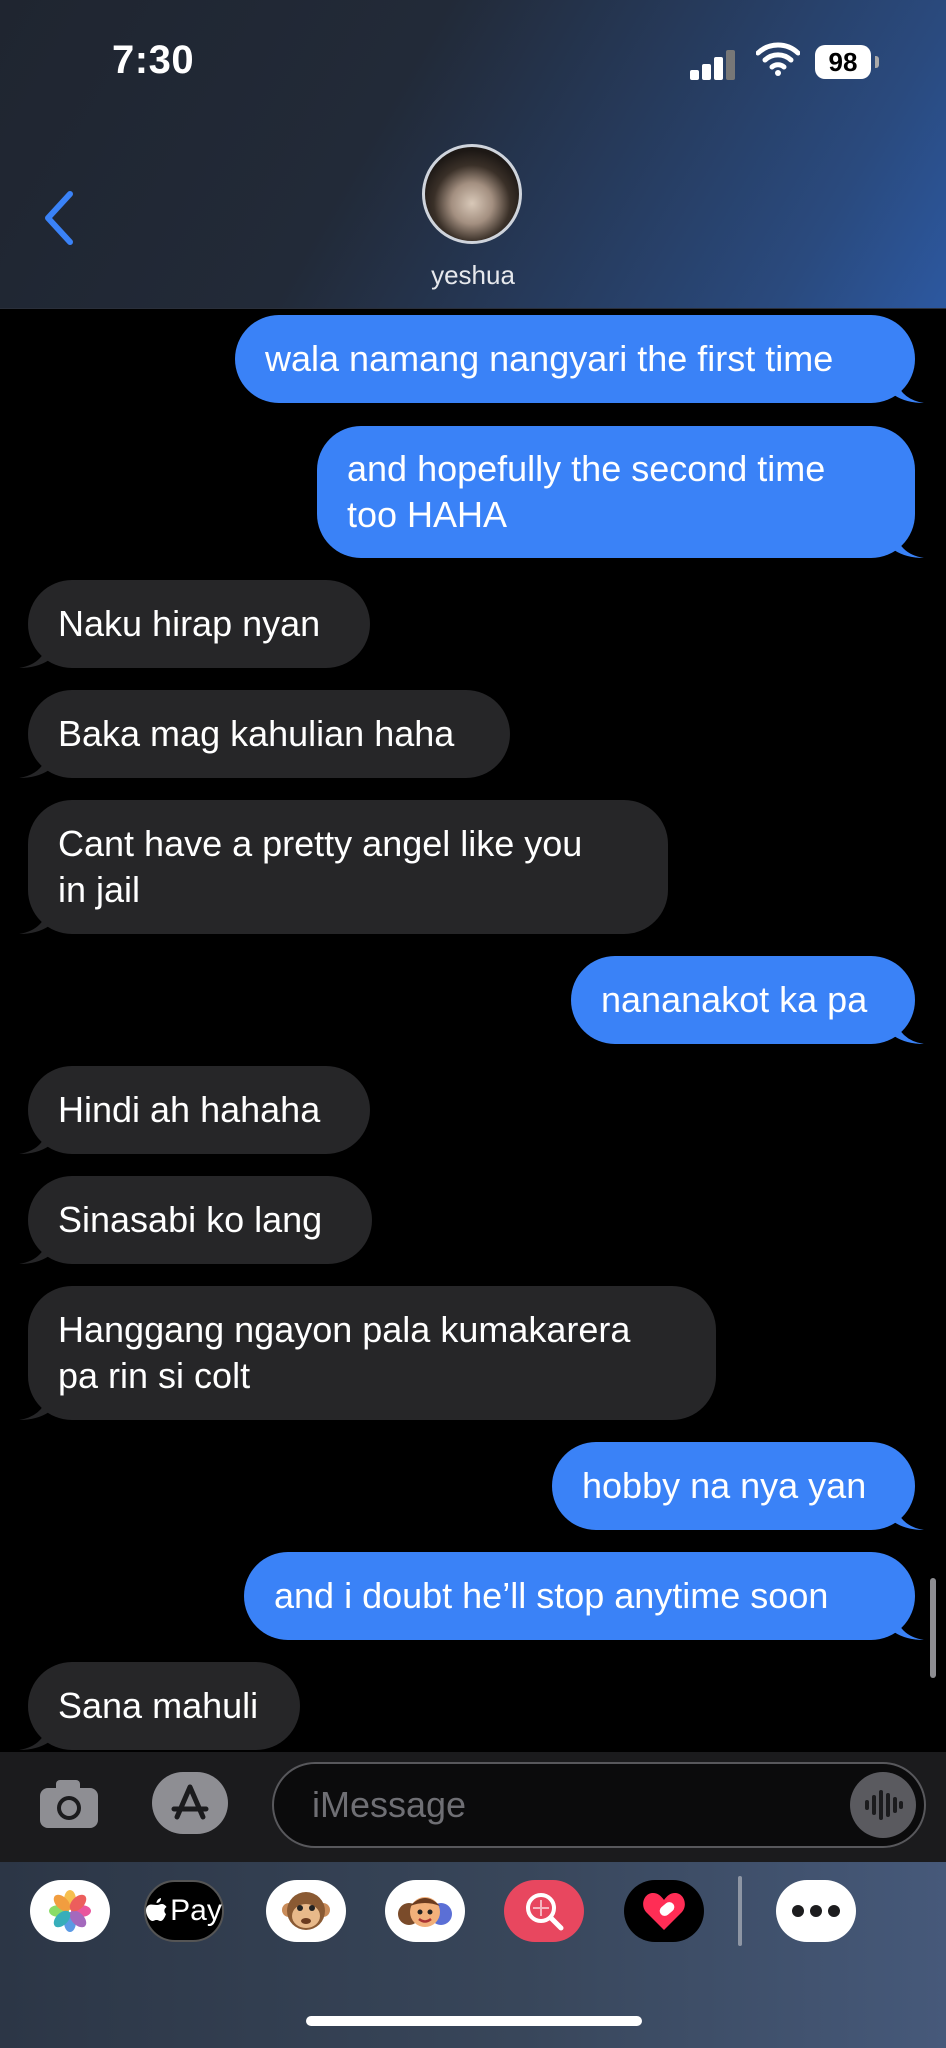 This screenshot has width=946, height=2048. What do you see at coordinates (778, 59) in the screenshot?
I see `wifi-icon` at bounding box center [778, 59].